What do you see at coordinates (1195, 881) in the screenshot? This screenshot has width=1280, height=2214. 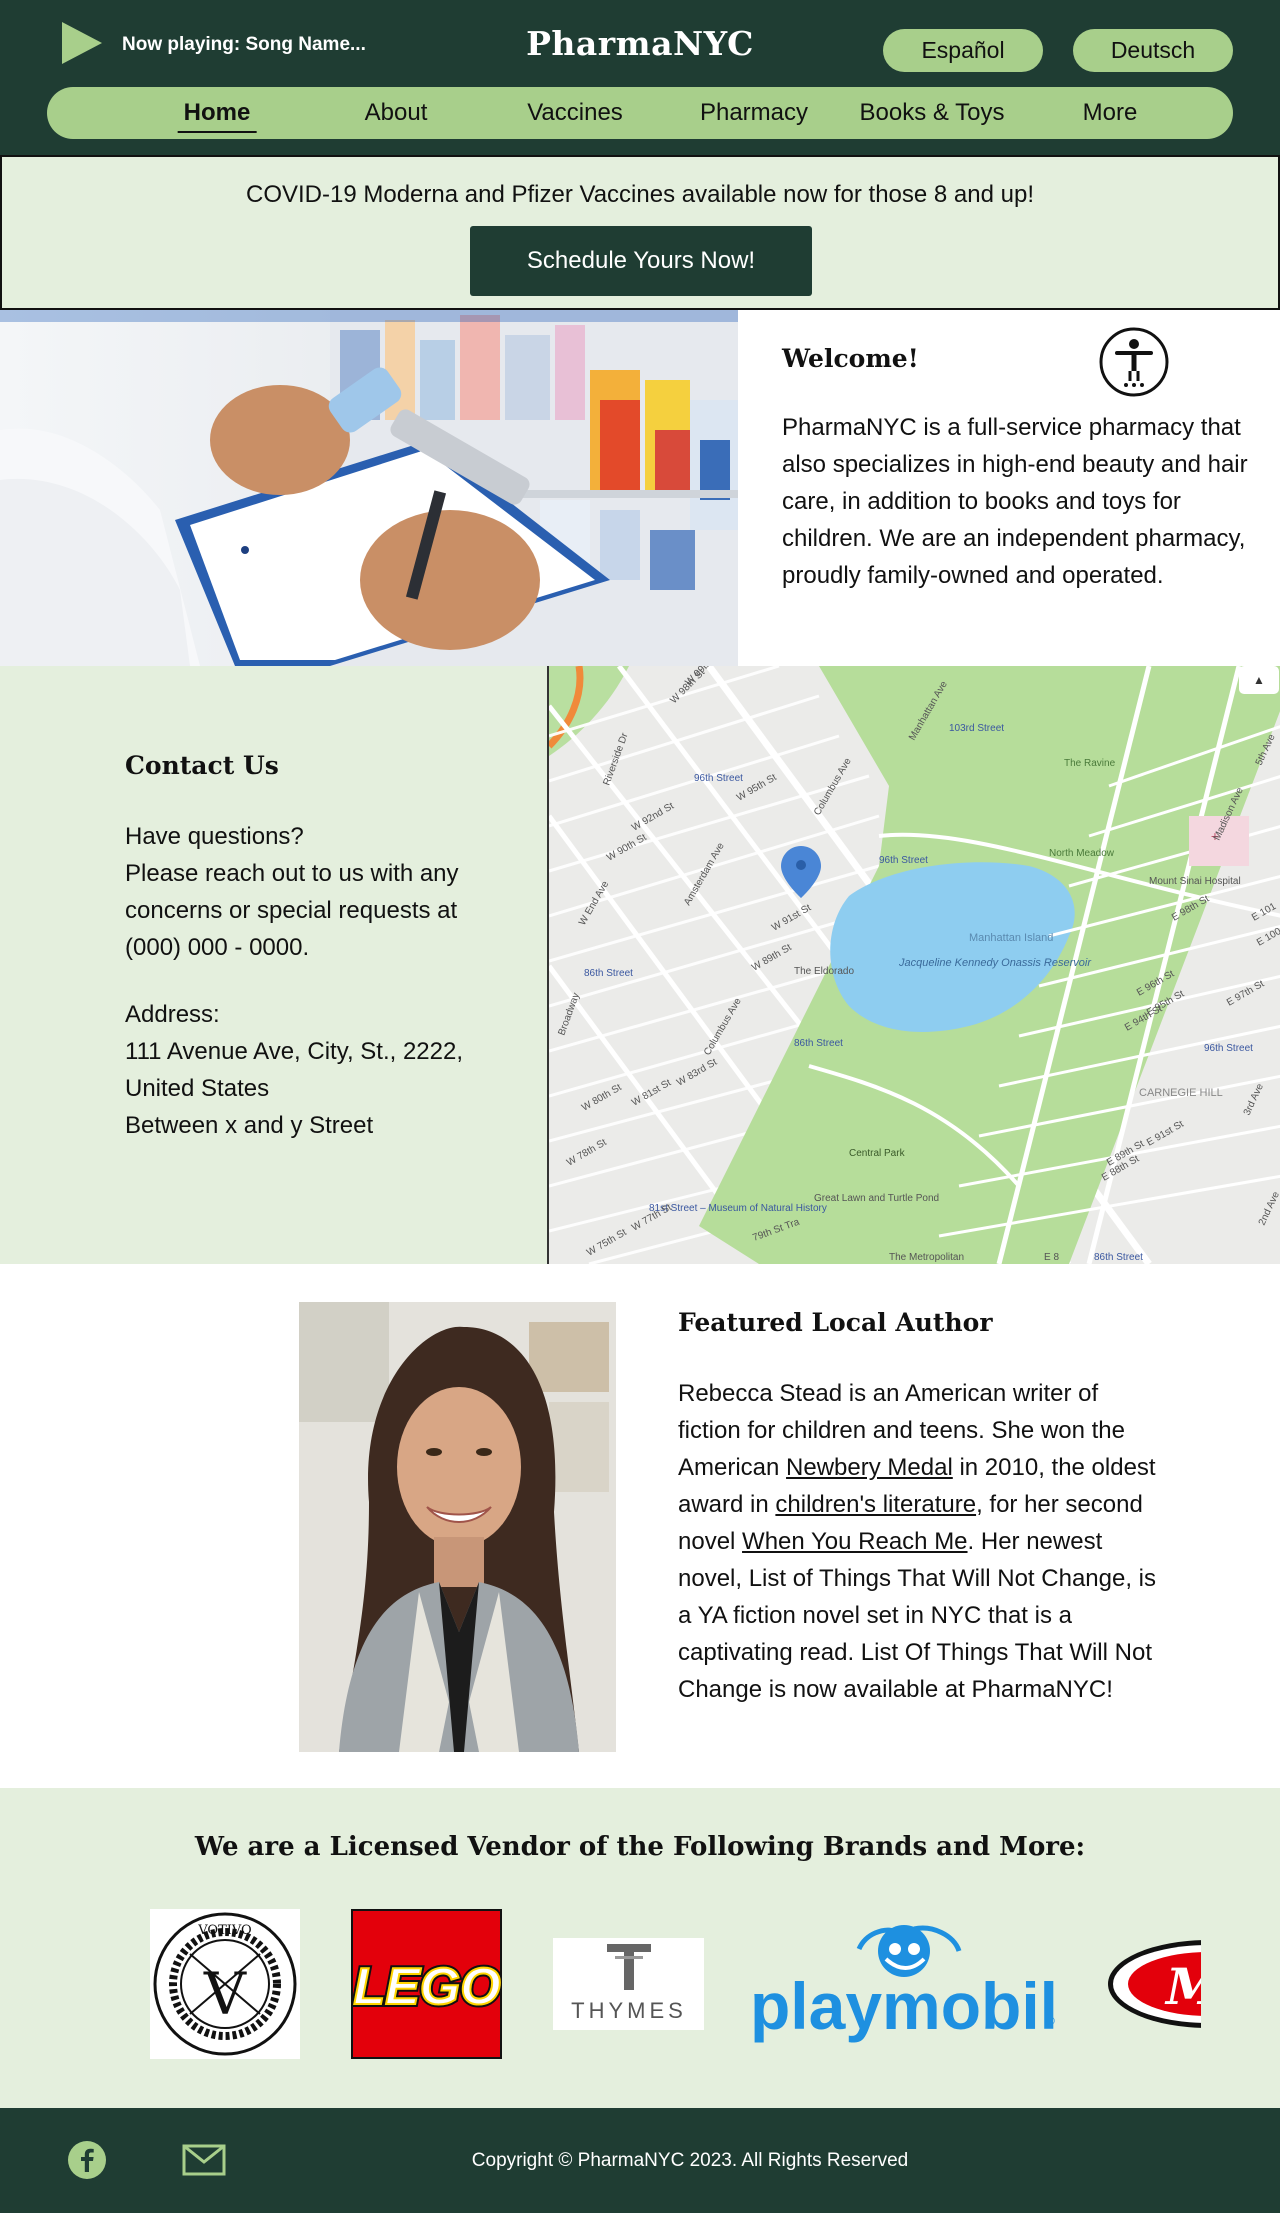 I see `map-label: Mount Sinai Hospital` at bounding box center [1195, 881].